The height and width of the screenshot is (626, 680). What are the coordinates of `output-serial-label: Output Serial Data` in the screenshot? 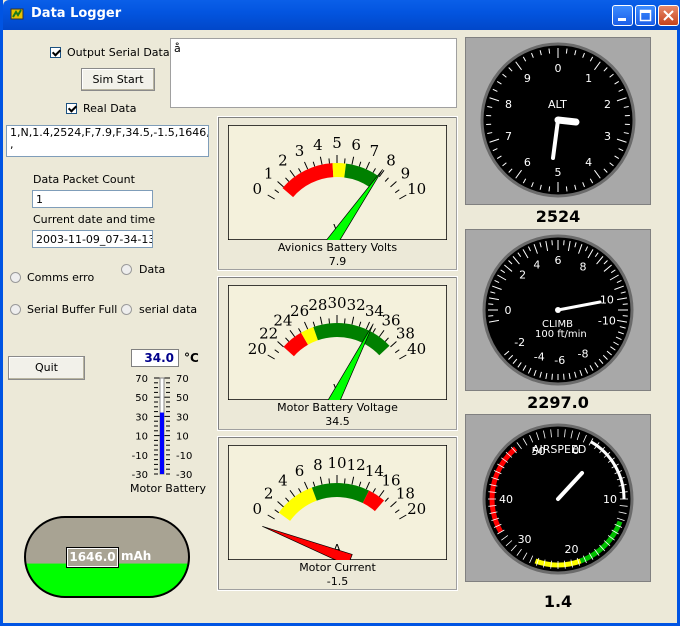 It's located at (118, 52).